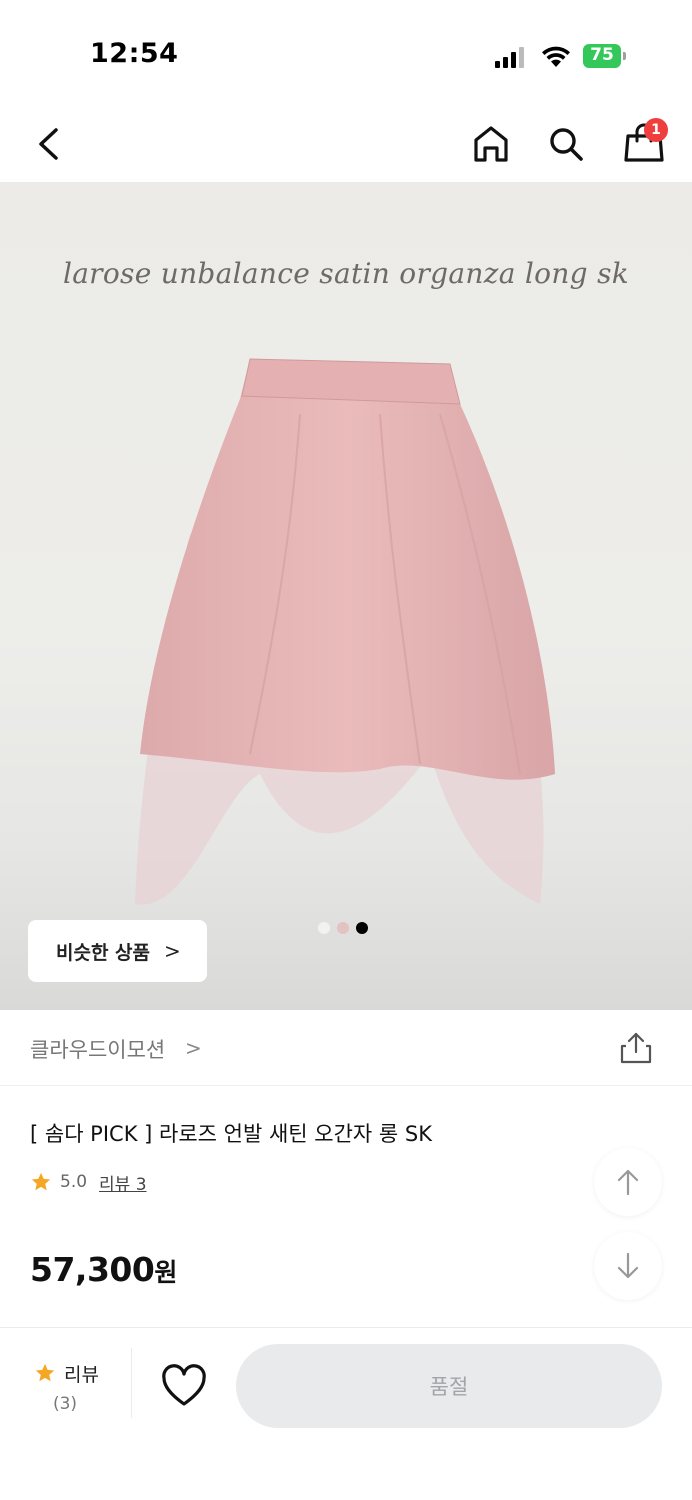 This screenshot has height=1500, width=692. I want to click on price-currency: 원, so click(165, 1272).